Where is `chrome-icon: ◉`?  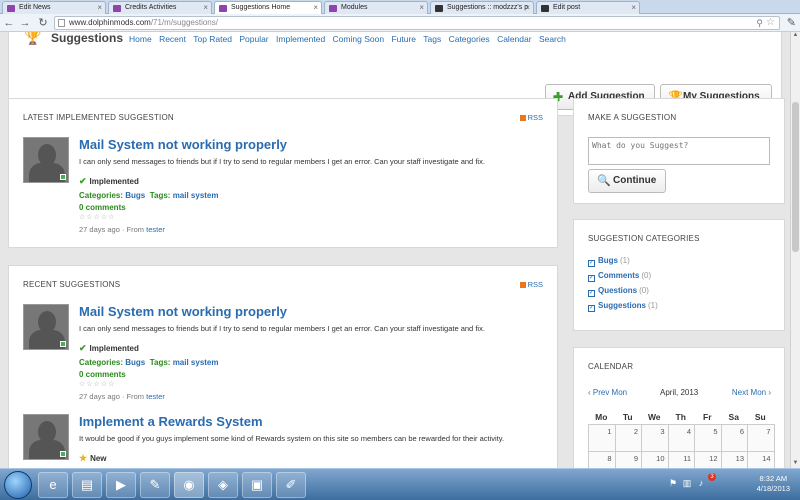
chrome-icon: ◉ is located at coordinates (189, 485).